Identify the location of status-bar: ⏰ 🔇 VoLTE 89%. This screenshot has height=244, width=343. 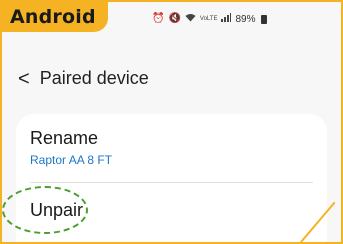
(209, 19).